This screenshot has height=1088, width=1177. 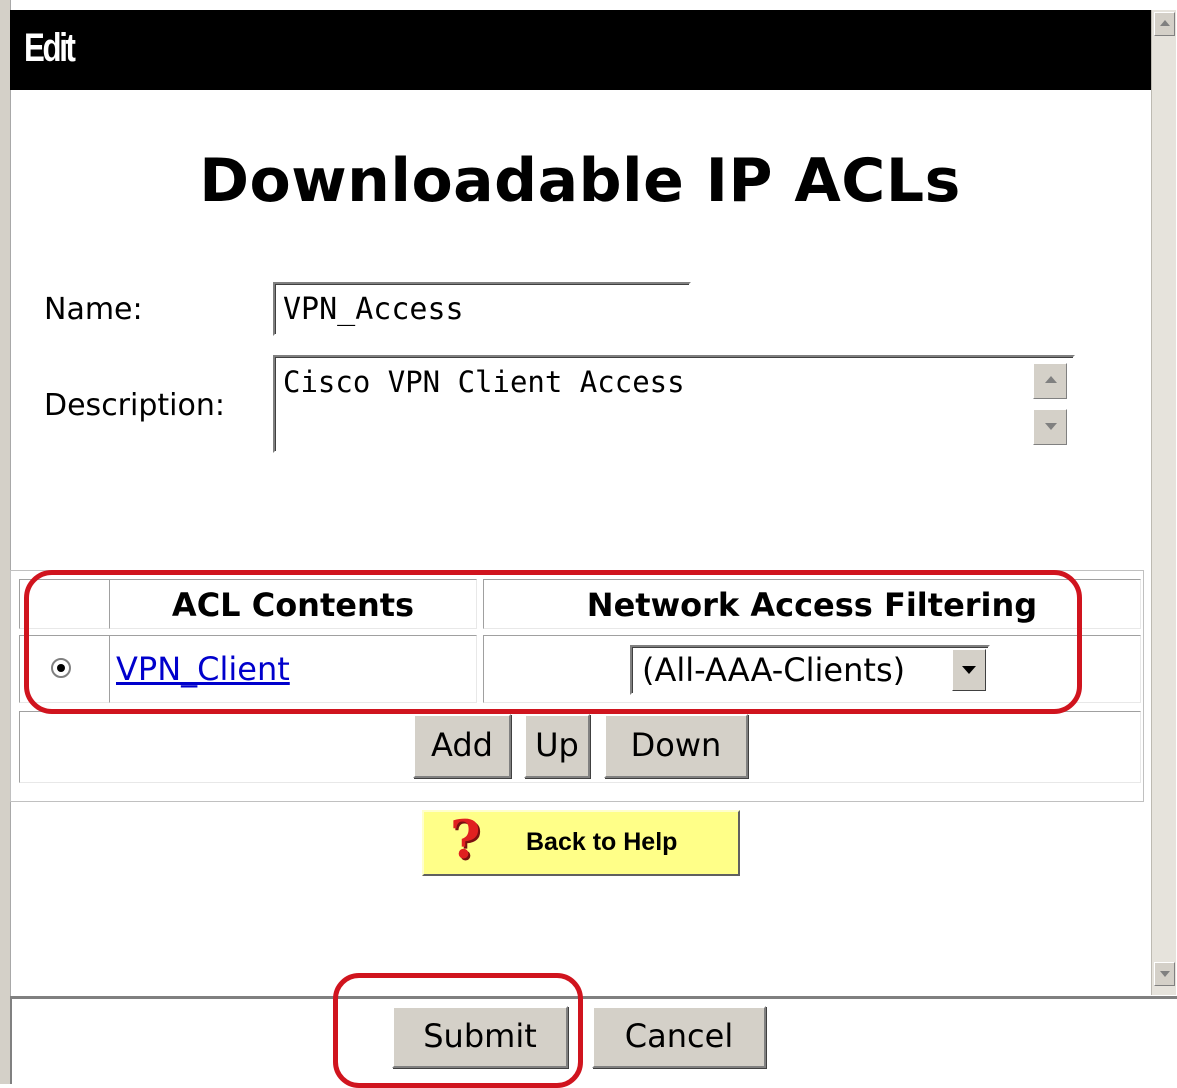 I want to click on down-button: Down, so click(x=676, y=746).